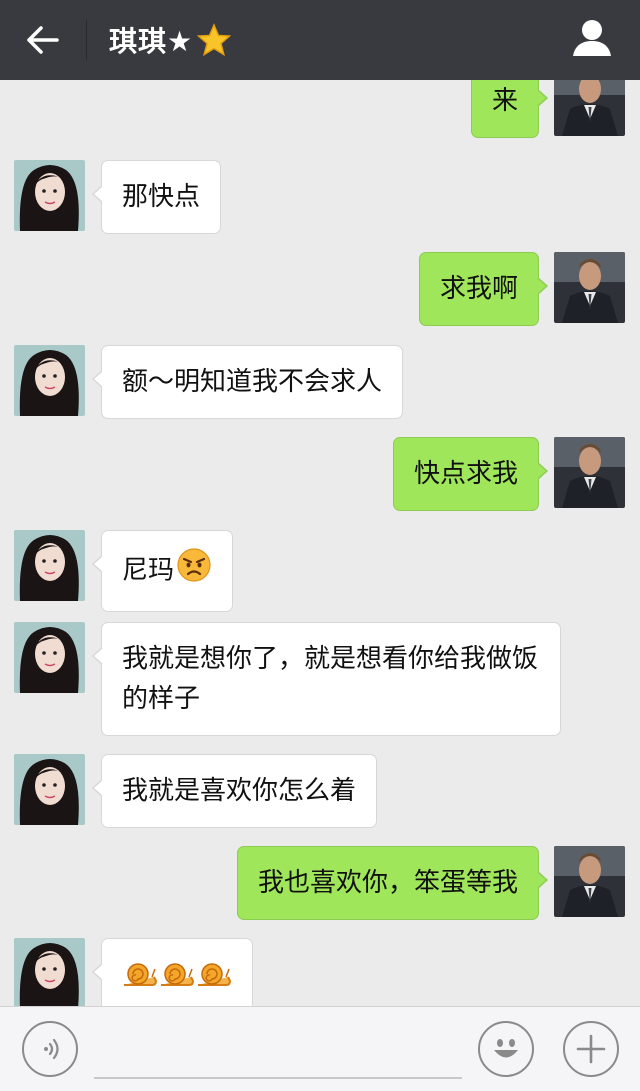 Image resolution: width=640 pixels, height=1091 pixels. I want to click on message-bubble-incoming: 我就是想你了，就是想看你给我做饭的样子, so click(326, 679).